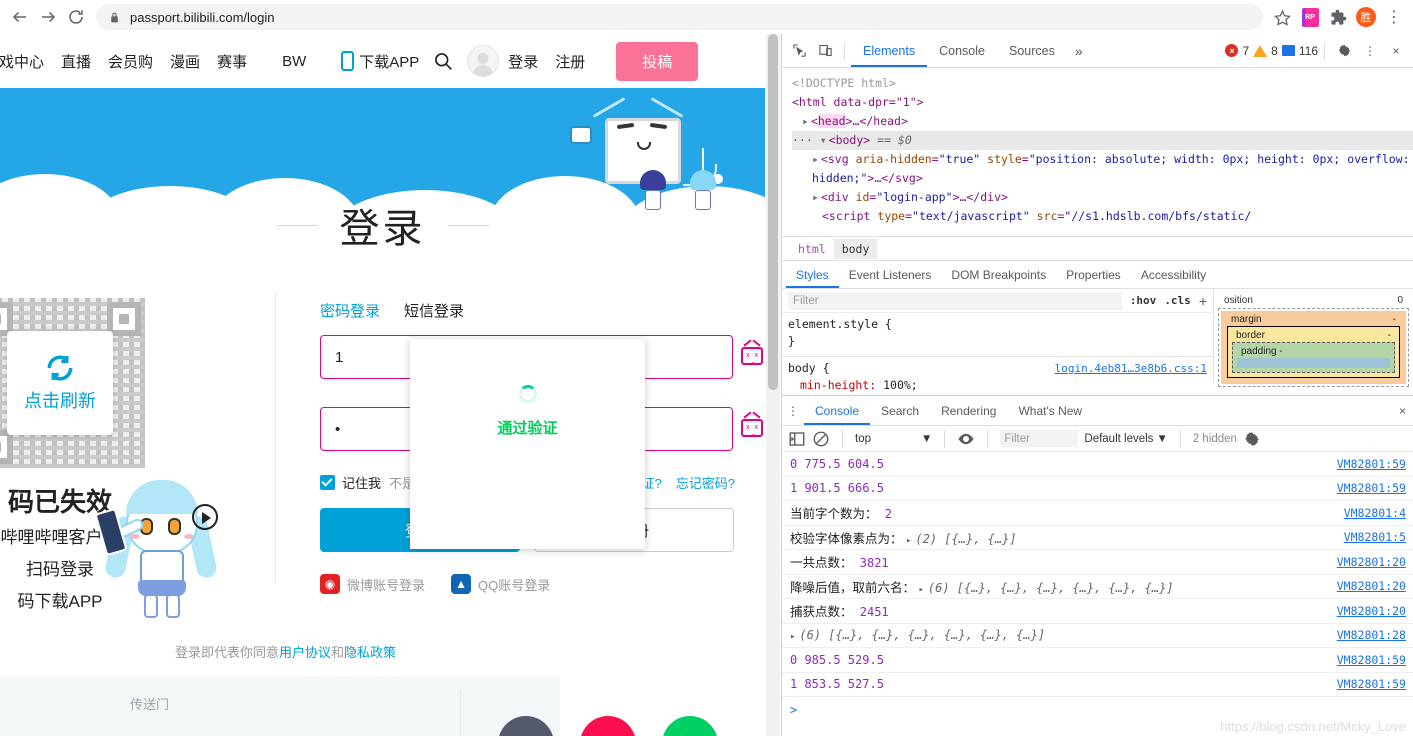 This screenshot has width=1413, height=736. I want to click on console-levels-dropdown: Default levels ▼, so click(1125, 439).